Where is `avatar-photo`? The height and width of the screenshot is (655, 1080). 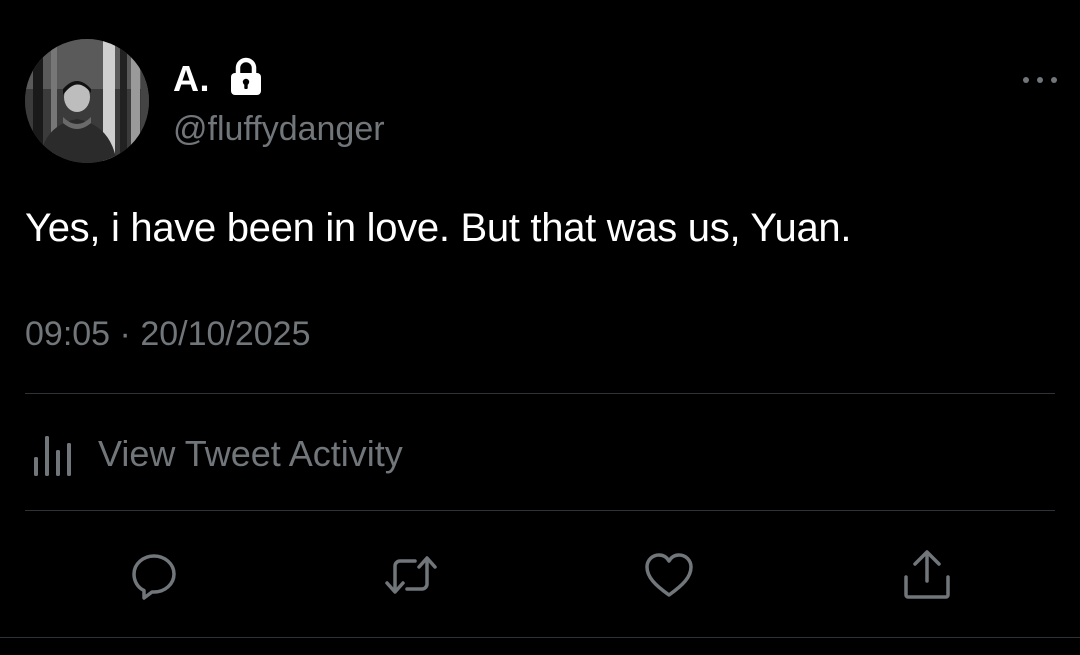 avatar-photo is located at coordinates (87, 101).